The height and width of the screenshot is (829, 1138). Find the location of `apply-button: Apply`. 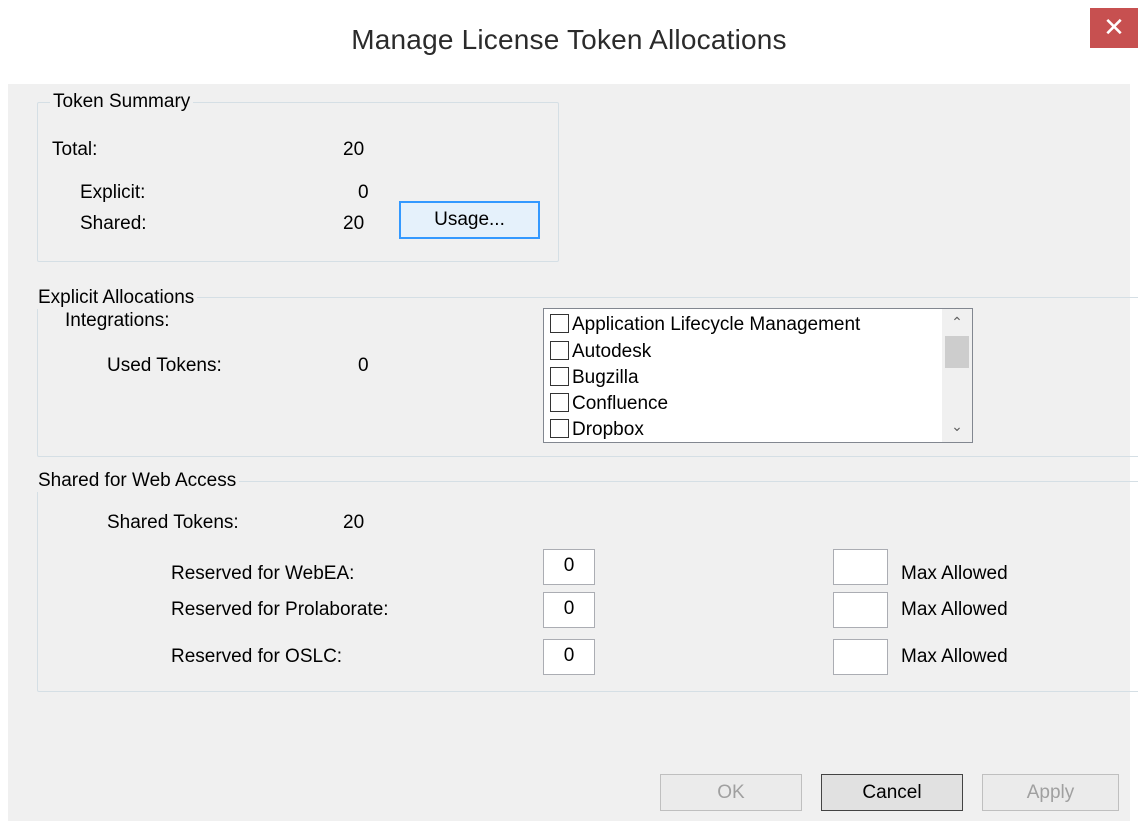

apply-button: Apply is located at coordinates (1050, 792).